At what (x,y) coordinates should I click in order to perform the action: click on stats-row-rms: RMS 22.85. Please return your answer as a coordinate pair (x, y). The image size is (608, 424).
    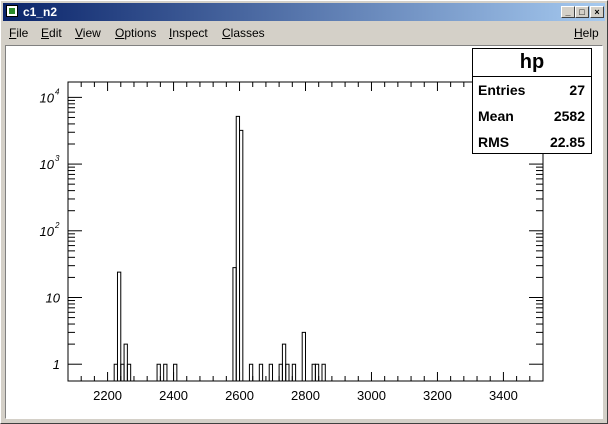
    Looking at the image, I should click on (532, 142).